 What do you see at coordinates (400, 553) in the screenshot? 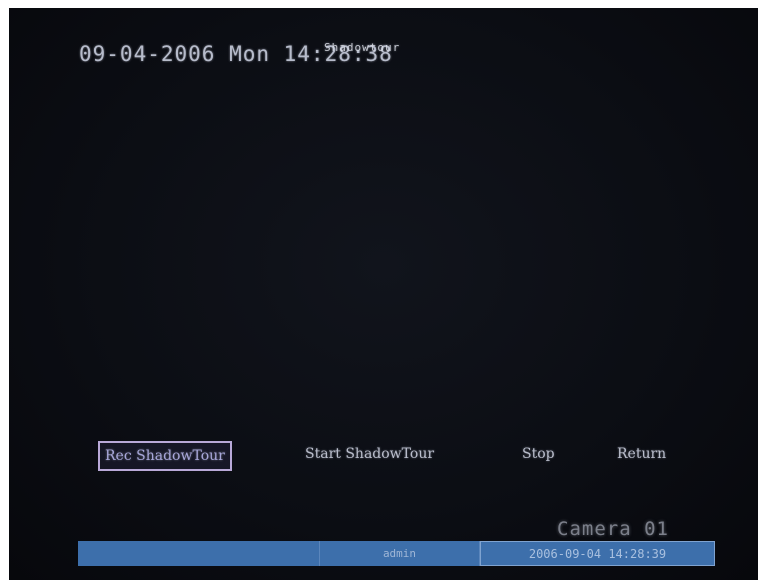
I see `status-bar-user: admin` at bounding box center [400, 553].